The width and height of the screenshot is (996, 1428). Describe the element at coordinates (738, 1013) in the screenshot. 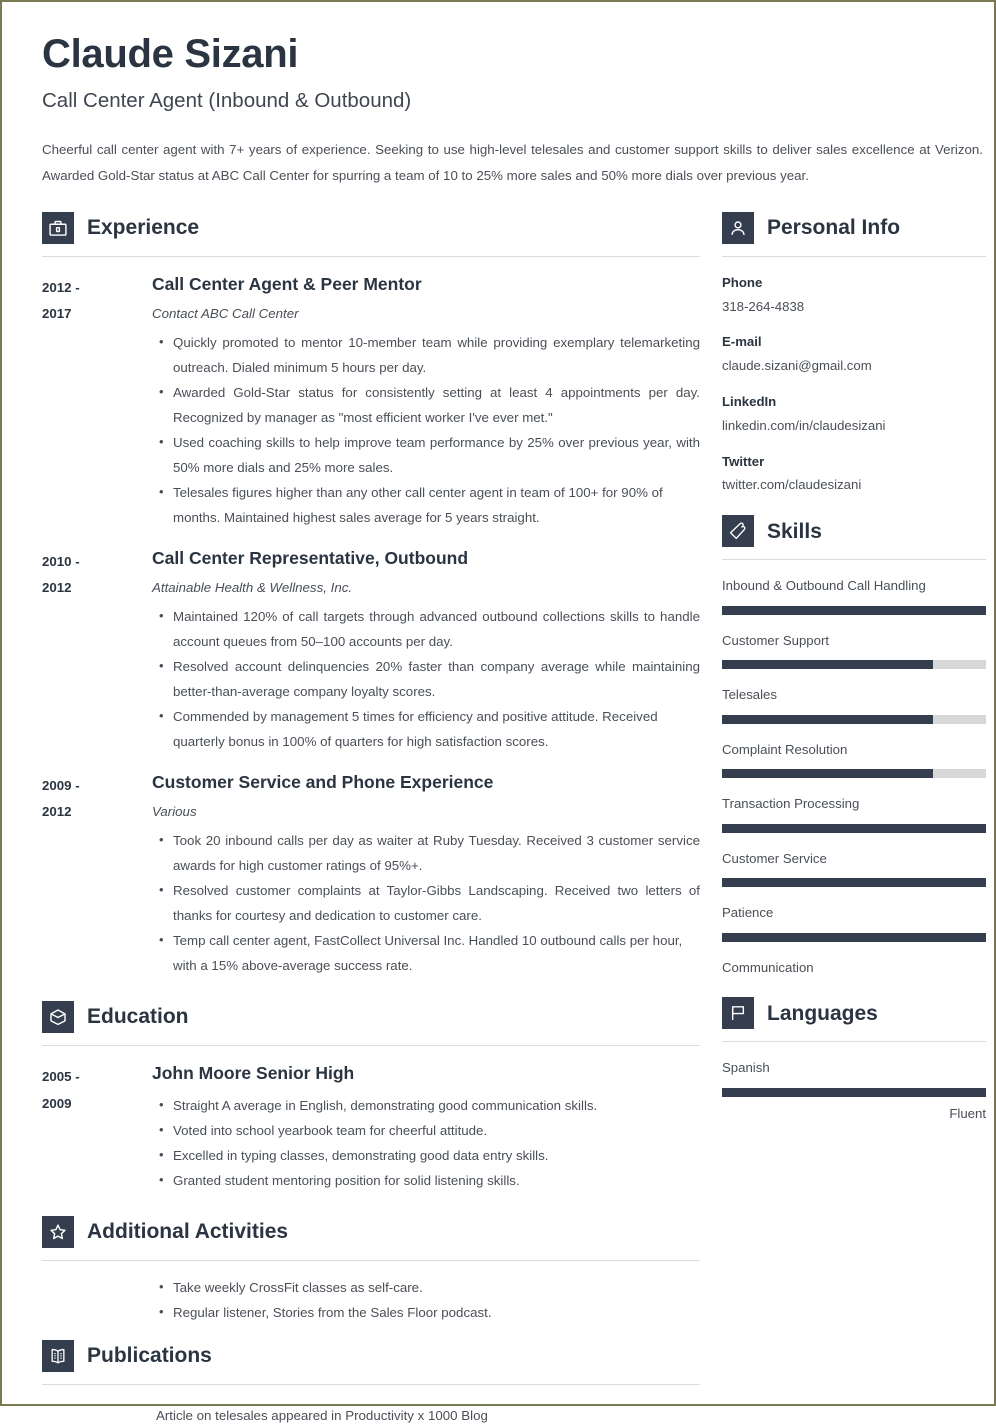

I see `flag-icon` at that location.